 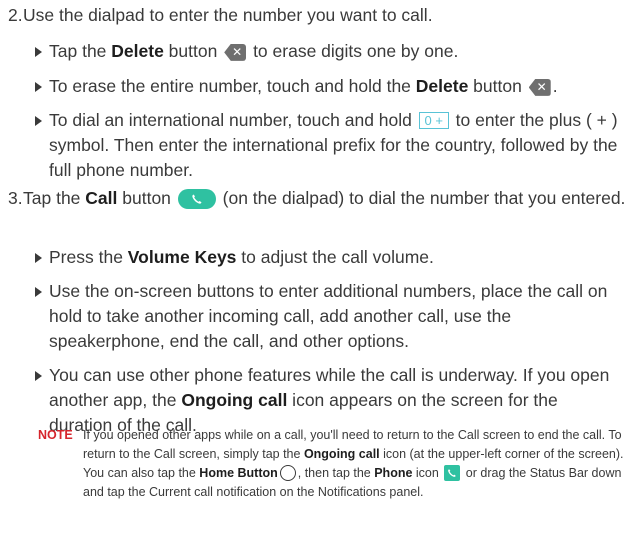 I want to click on note-label: NOTE, so click(x=55, y=435).